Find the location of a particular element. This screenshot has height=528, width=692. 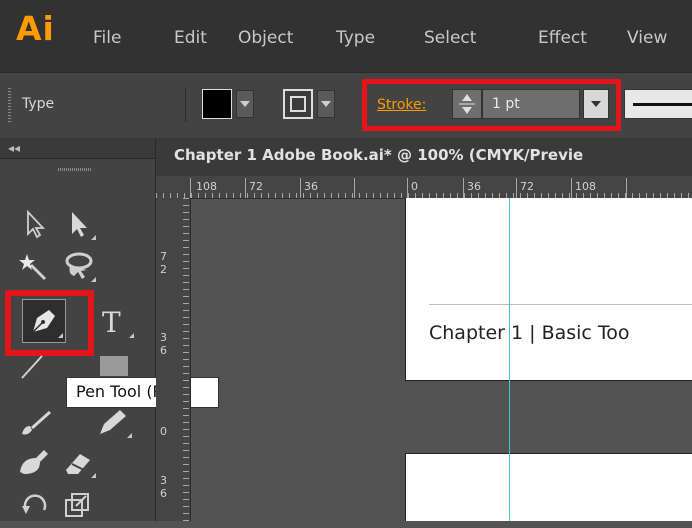

lasso-tool-icon is located at coordinates (78, 266).